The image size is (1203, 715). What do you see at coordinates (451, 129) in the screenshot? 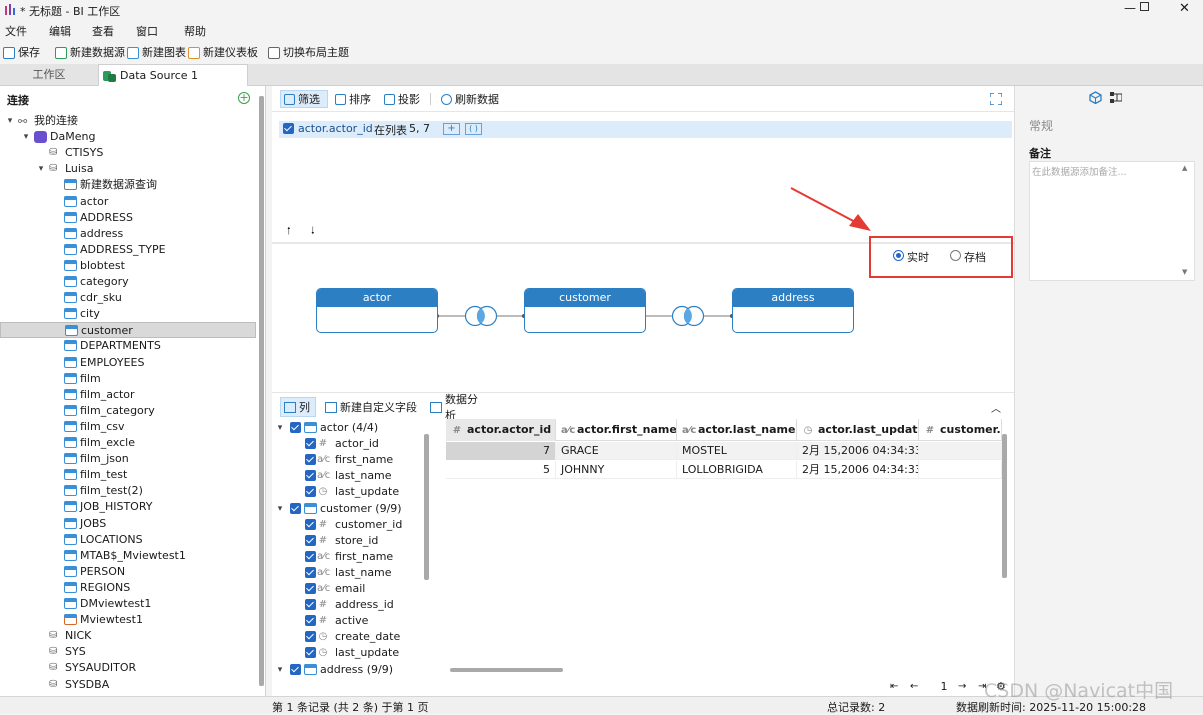
I see `add-filter-icon: +` at bounding box center [451, 129].